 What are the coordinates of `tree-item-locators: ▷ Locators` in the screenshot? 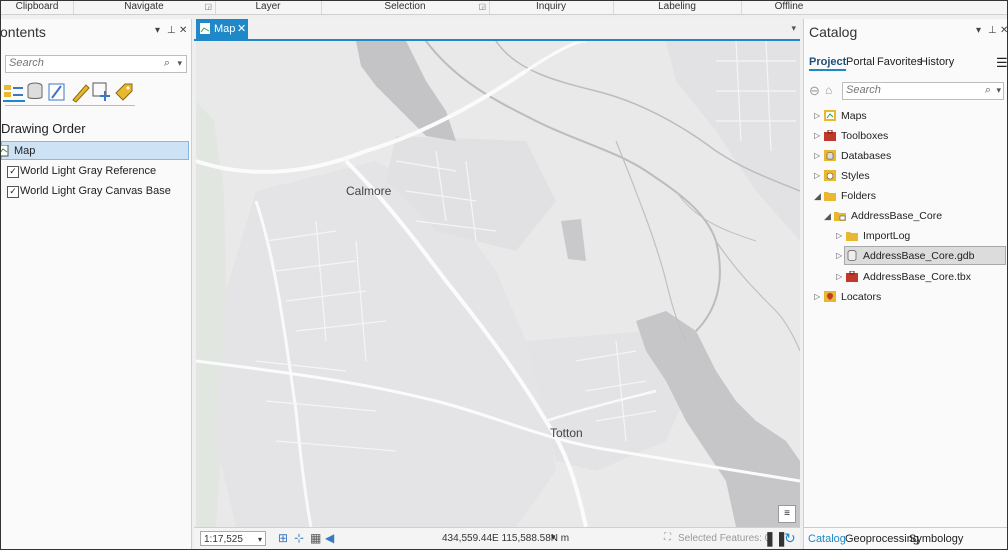 It's located at (904, 297).